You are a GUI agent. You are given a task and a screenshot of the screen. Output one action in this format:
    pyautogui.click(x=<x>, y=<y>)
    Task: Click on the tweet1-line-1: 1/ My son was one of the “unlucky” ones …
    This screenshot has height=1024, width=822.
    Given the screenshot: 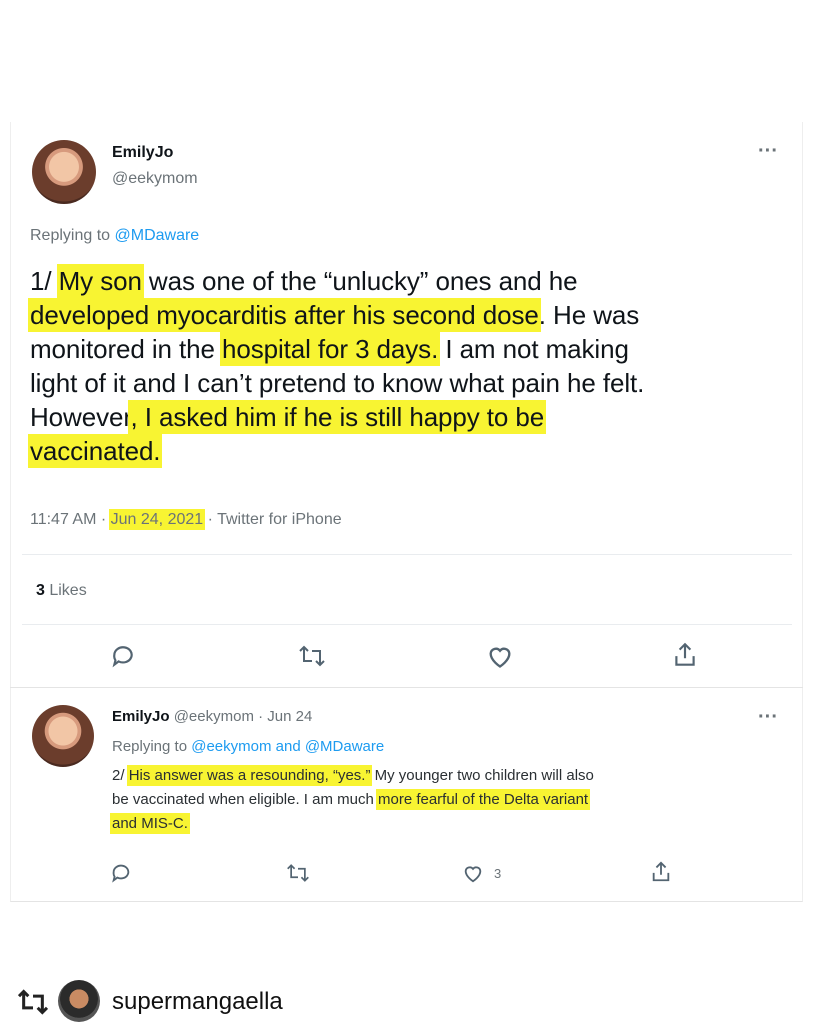 What is the action you would take?
    pyautogui.click(x=304, y=281)
    